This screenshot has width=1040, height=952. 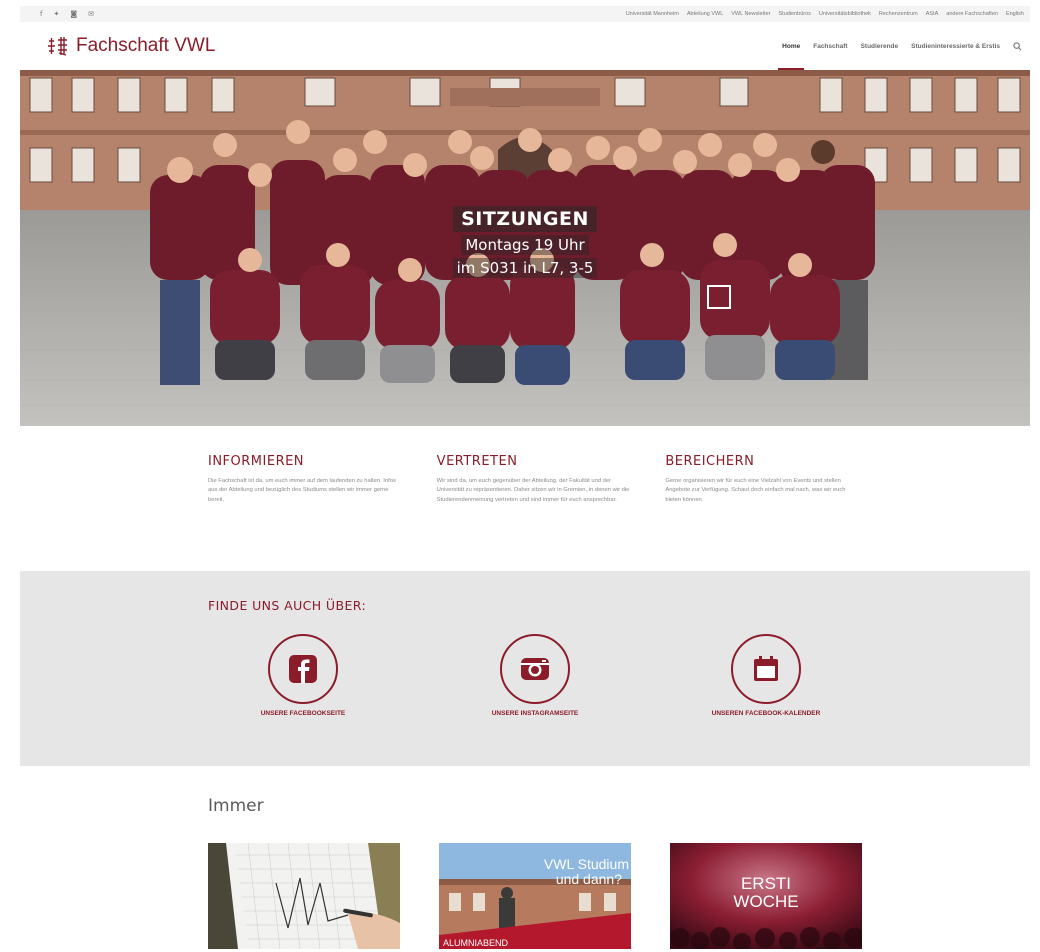 I want to click on nav-item-studierende: Studierende, so click(x=880, y=46).